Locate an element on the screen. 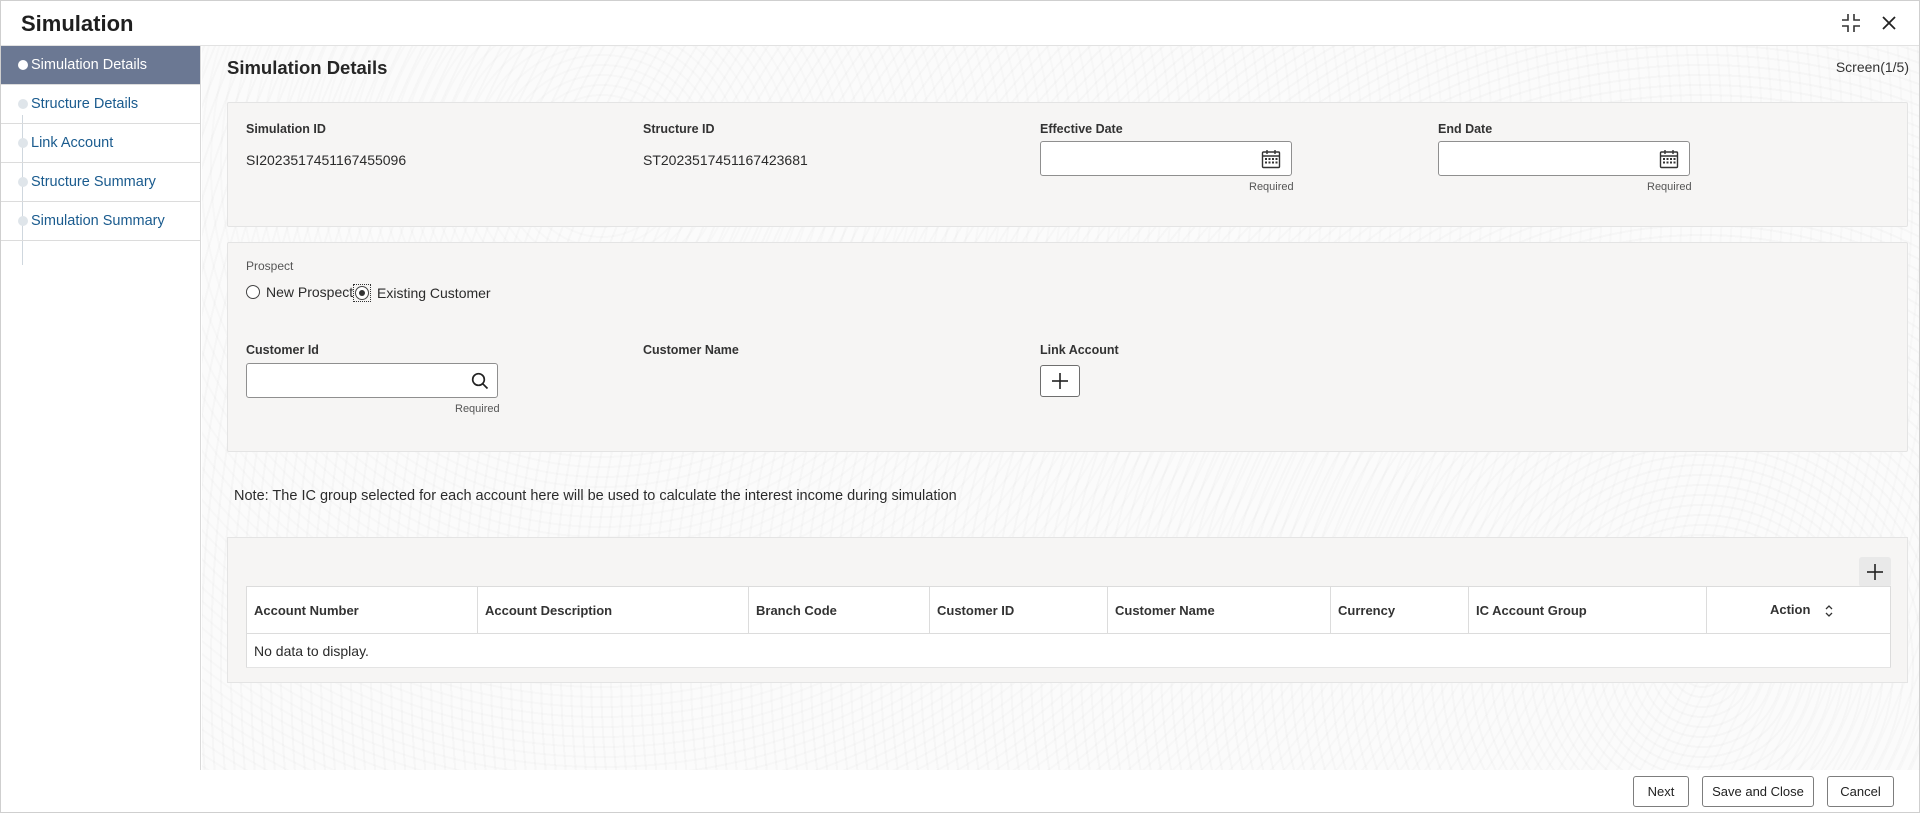  title-bar: Simulation is located at coordinates (960, 23).